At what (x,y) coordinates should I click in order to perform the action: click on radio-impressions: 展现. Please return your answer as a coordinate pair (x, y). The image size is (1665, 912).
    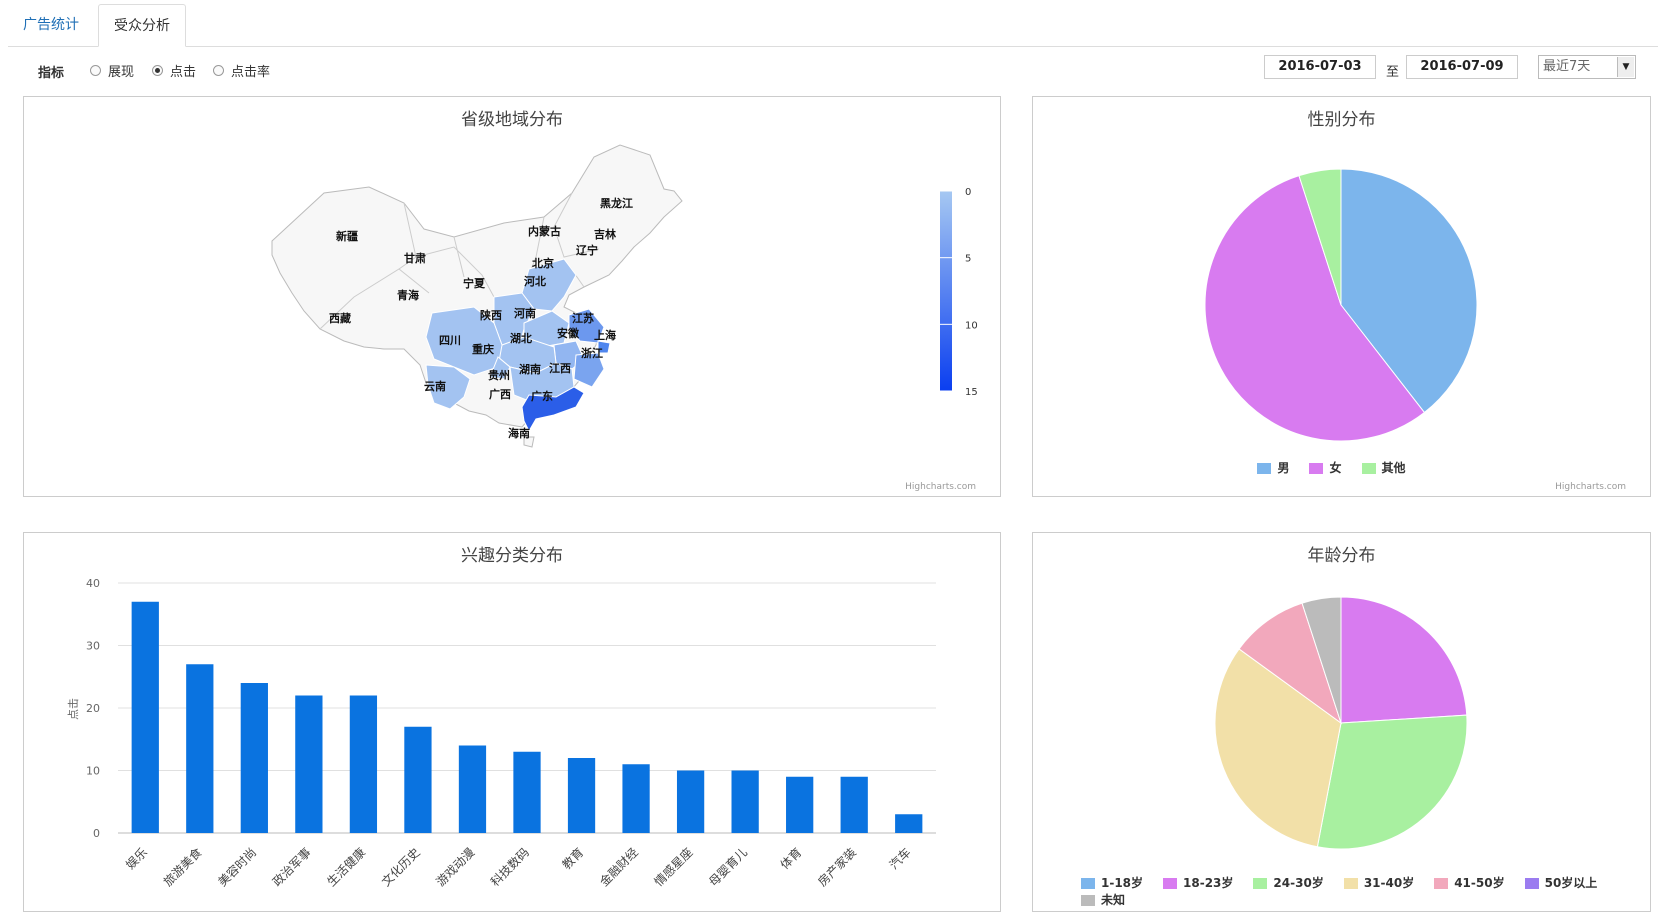
    Looking at the image, I should click on (112, 70).